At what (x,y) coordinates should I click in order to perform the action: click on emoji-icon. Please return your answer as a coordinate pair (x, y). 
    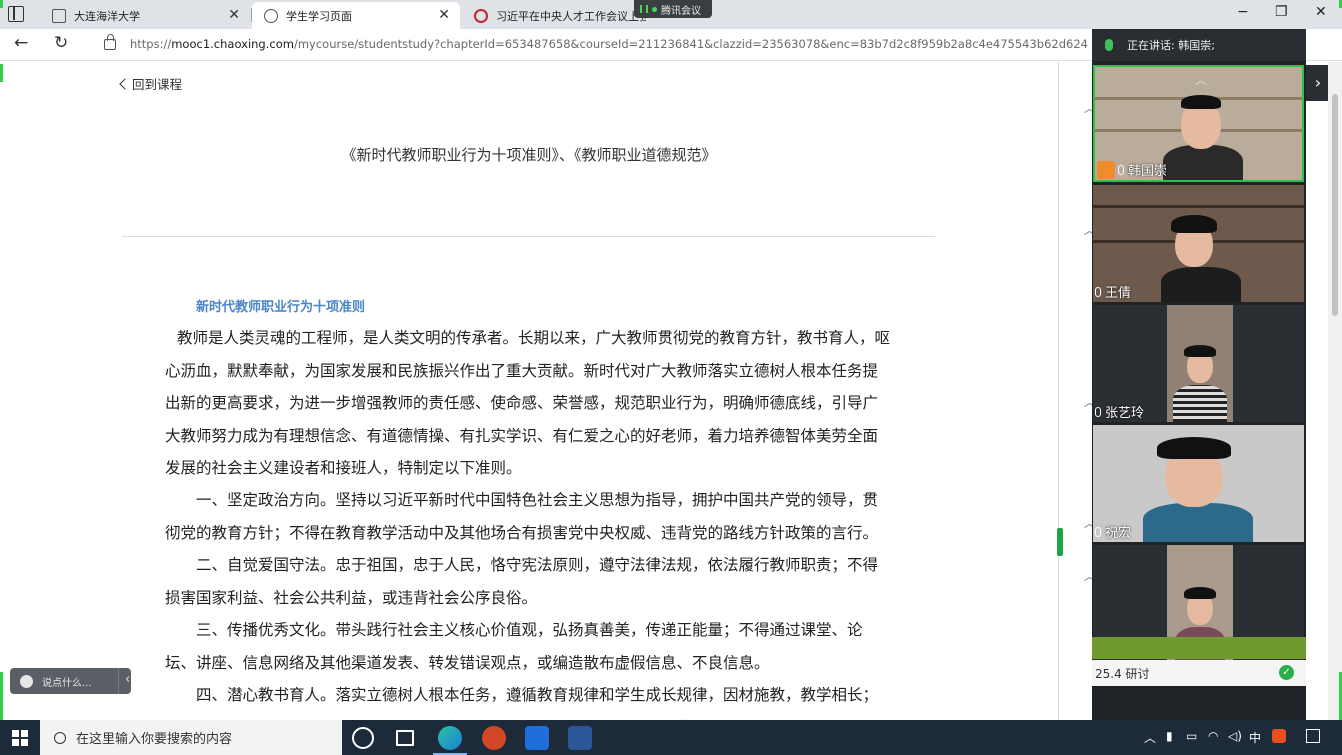
    Looking at the image, I should click on (26, 681).